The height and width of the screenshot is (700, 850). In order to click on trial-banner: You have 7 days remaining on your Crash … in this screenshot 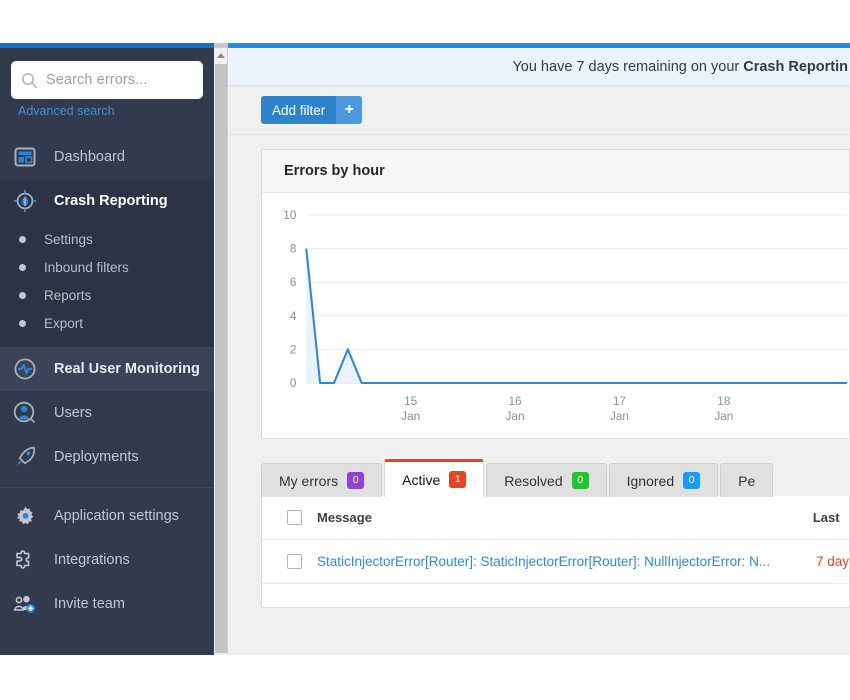, I will do `click(539, 67)`.